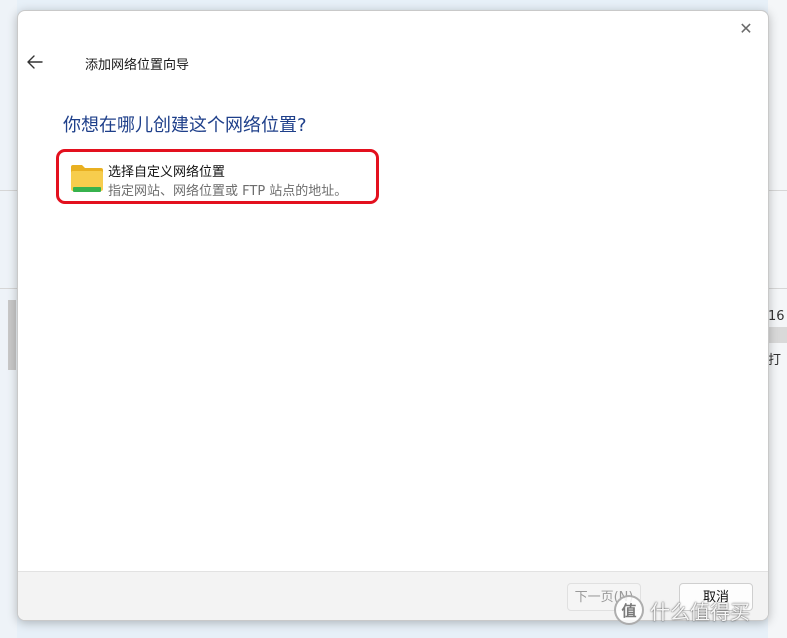  What do you see at coordinates (167, 172) in the screenshot?
I see `option-title: 选择自定义网络位置` at bounding box center [167, 172].